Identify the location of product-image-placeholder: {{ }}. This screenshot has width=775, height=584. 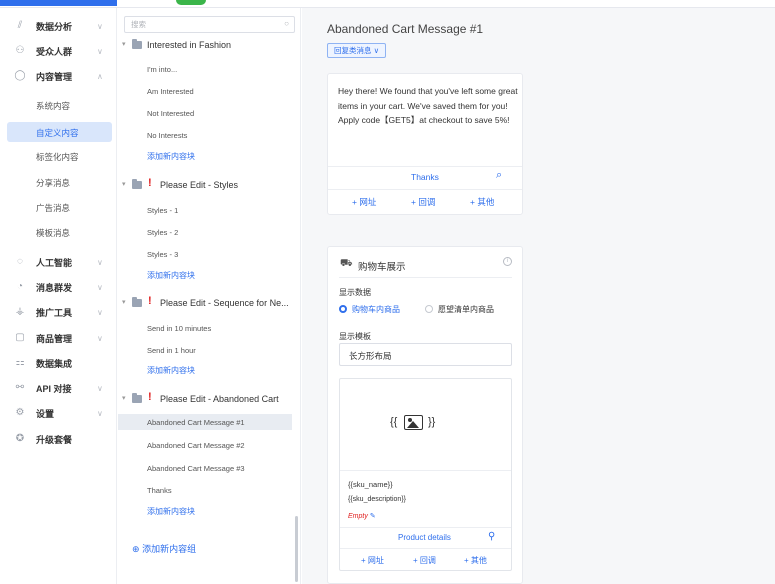
(425, 425).